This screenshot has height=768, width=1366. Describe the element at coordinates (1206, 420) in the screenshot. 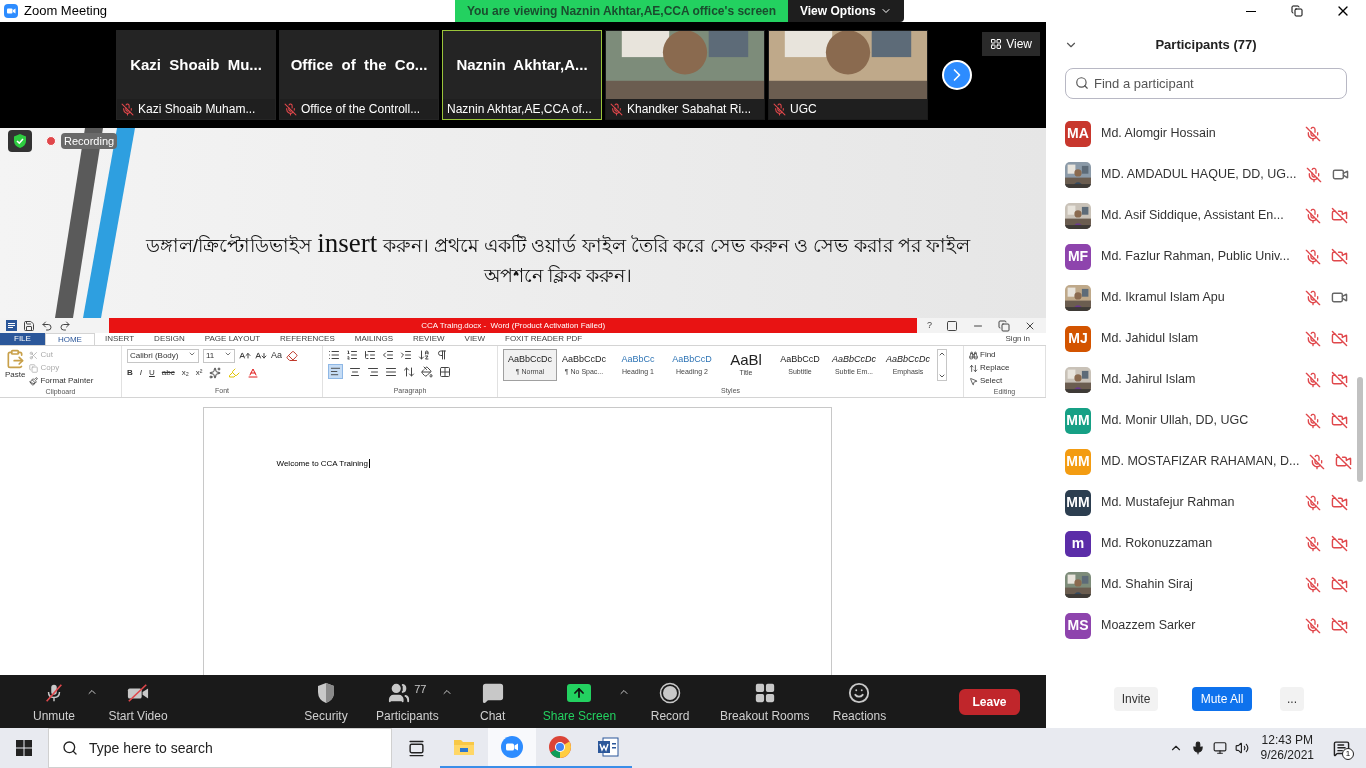

I see `participant-row: MM Md. Monir Ullah, DD, UGC` at that location.